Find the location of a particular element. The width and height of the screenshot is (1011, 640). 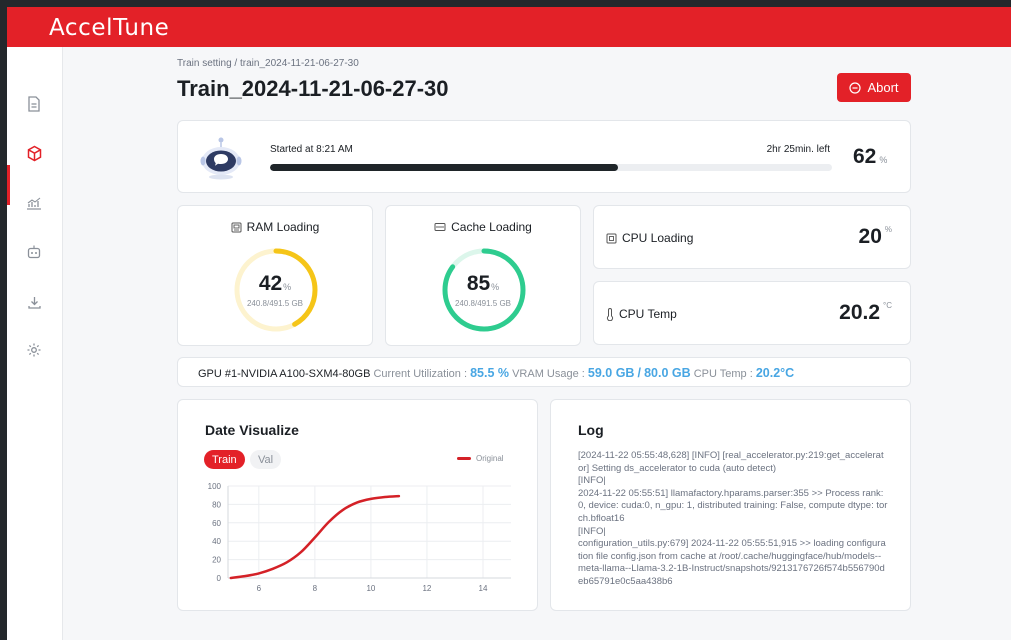

cpu-temp-value: 20.2 °C is located at coordinates (865, 313).